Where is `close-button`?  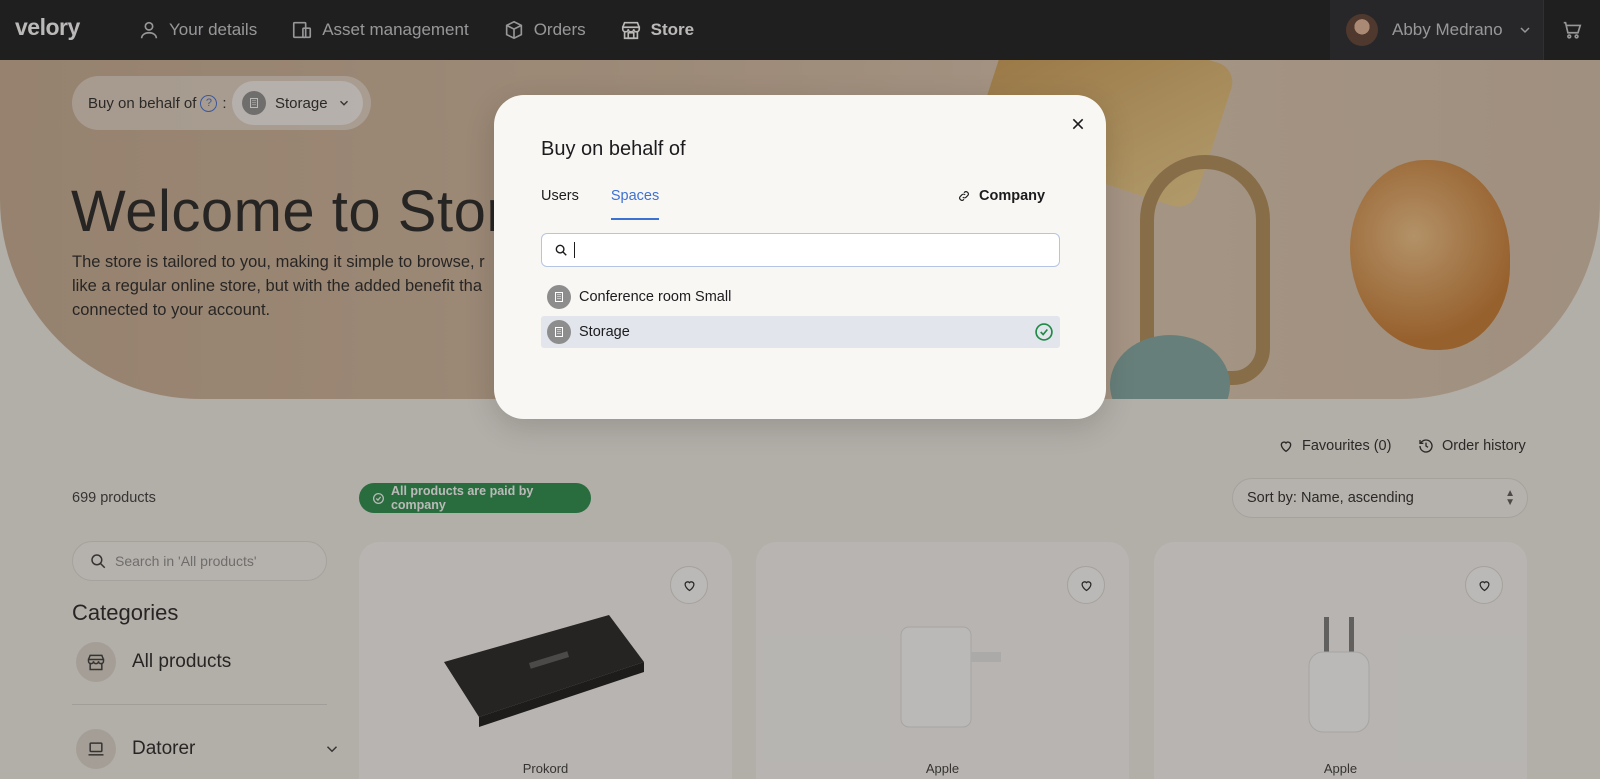
close-button is located at coordinates (1078, 124).